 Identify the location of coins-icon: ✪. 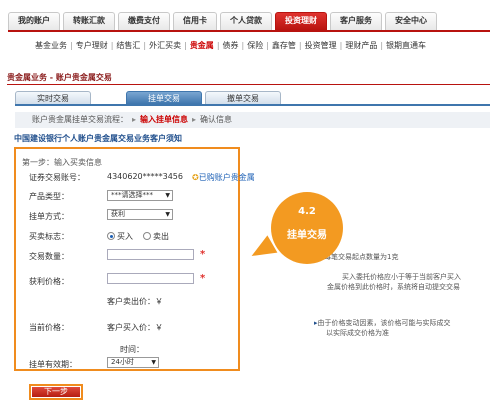
(195, 177).